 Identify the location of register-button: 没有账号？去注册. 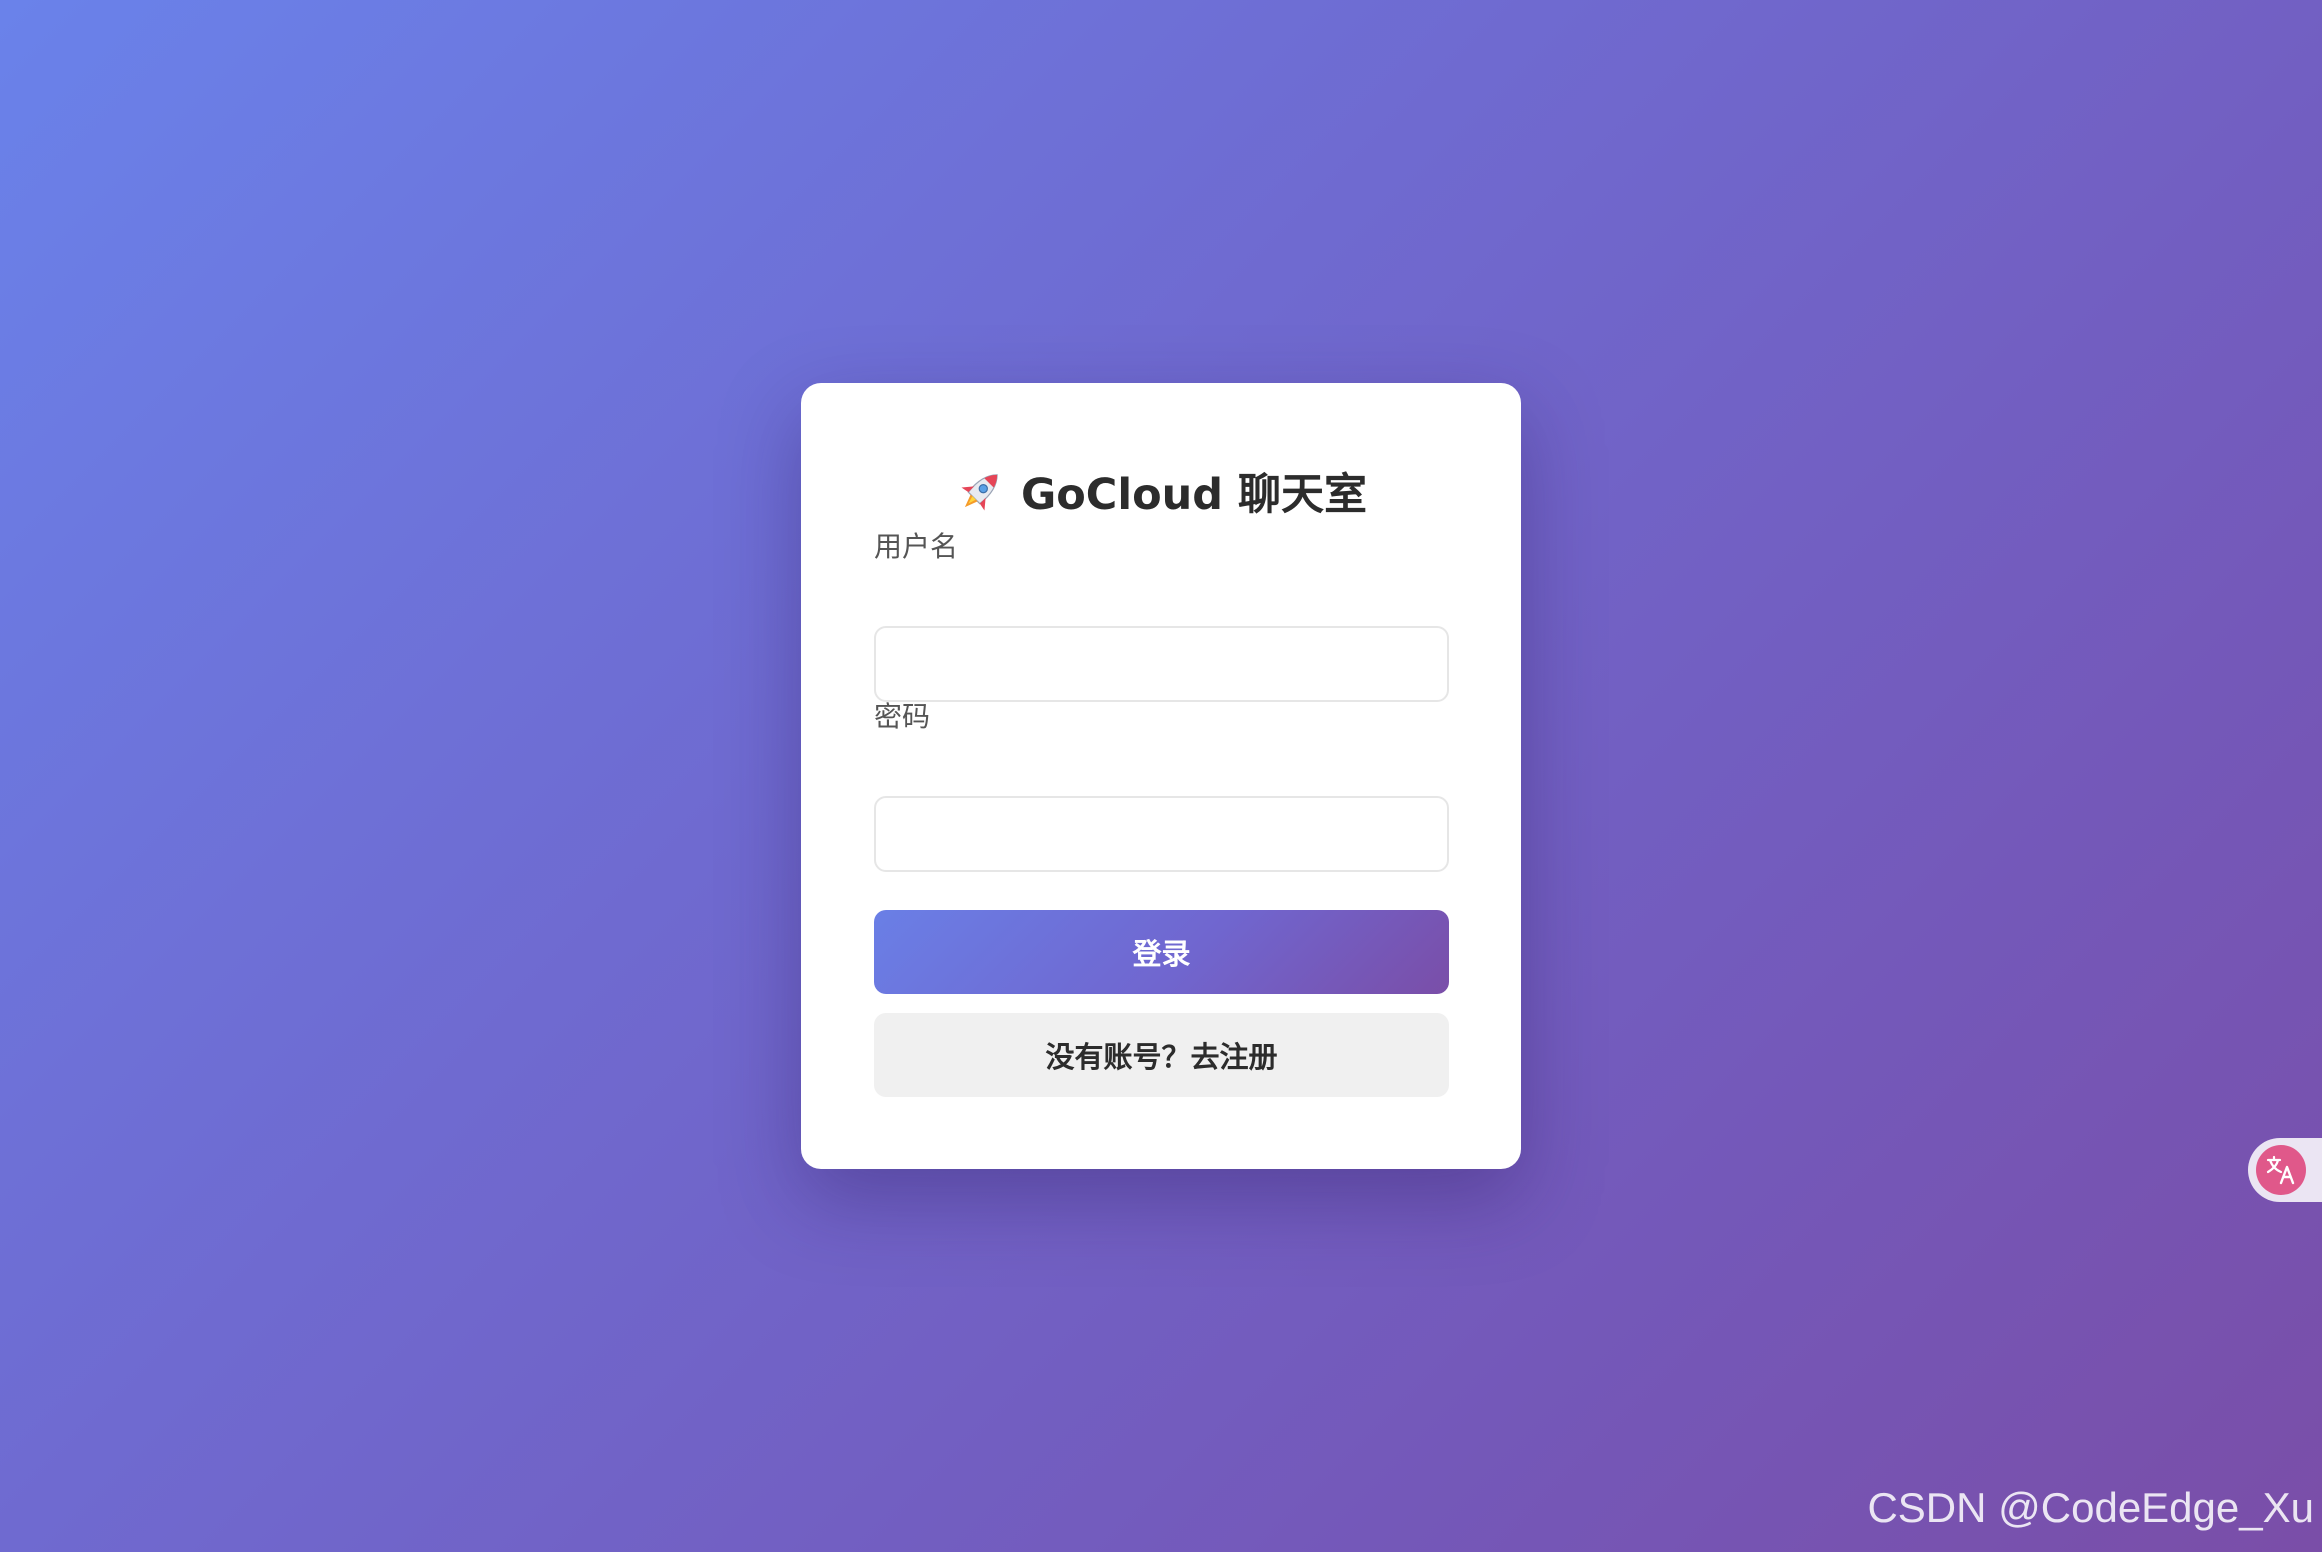
(1161, 1055).